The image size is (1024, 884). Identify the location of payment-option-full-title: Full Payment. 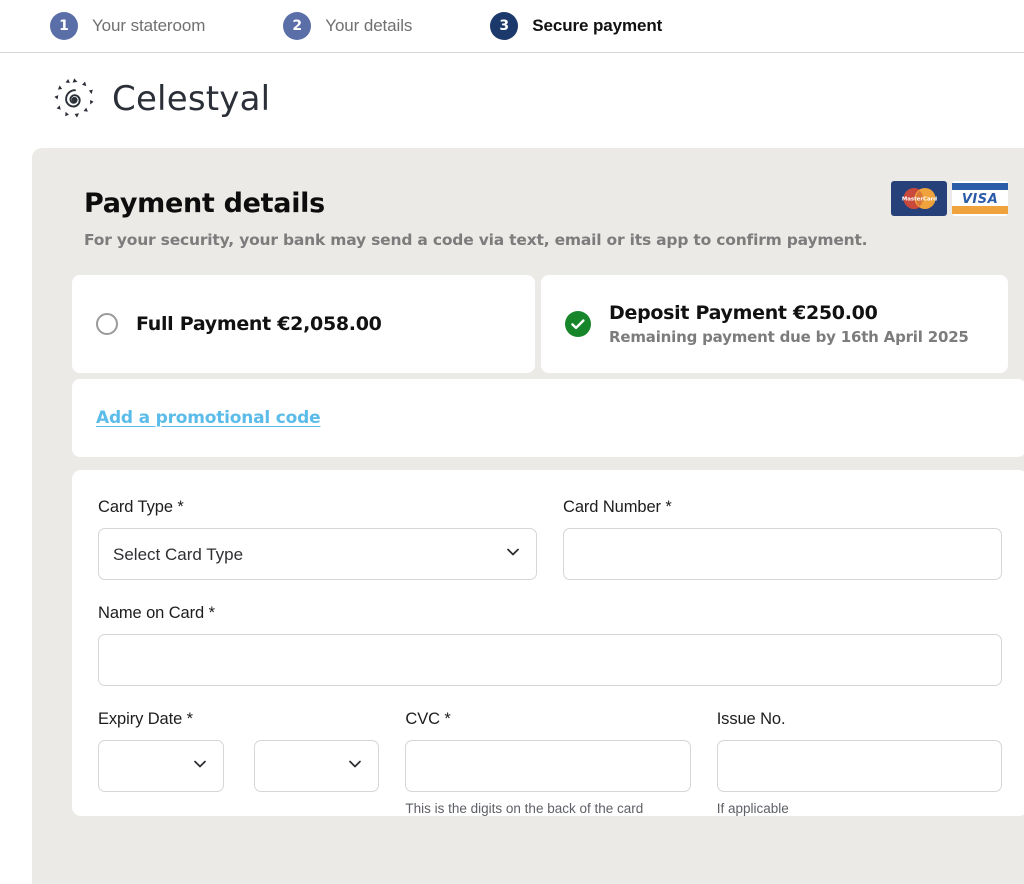
(203, 324).